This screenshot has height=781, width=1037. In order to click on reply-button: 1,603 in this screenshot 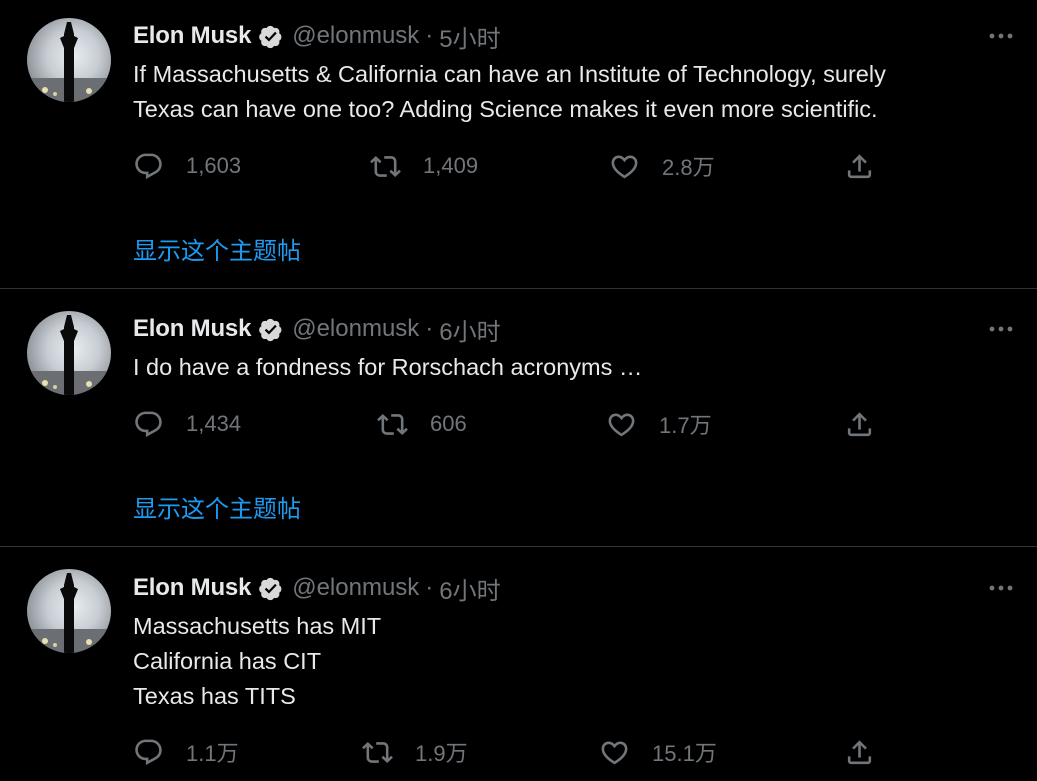, I will do `click(187, 166)`.